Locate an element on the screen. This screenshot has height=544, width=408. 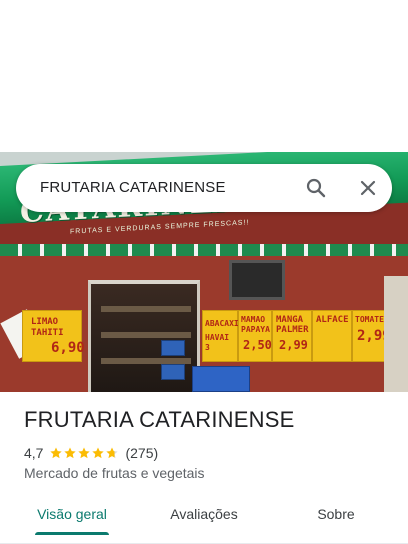
price-poster: ABACAXI HAVAI 3 is located at coordinates (220, 336).